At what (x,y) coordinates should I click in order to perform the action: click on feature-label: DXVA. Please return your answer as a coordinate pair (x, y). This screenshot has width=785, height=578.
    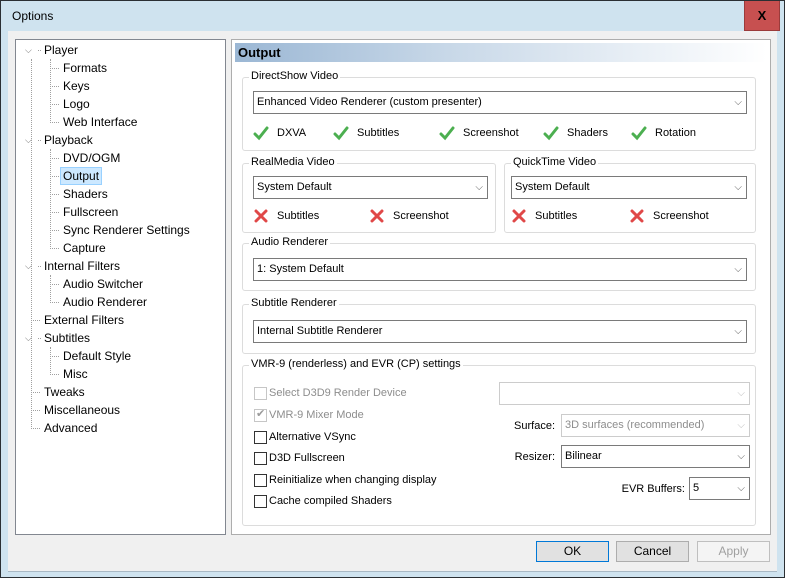
    Looking at the image, I should click on (292, 133).